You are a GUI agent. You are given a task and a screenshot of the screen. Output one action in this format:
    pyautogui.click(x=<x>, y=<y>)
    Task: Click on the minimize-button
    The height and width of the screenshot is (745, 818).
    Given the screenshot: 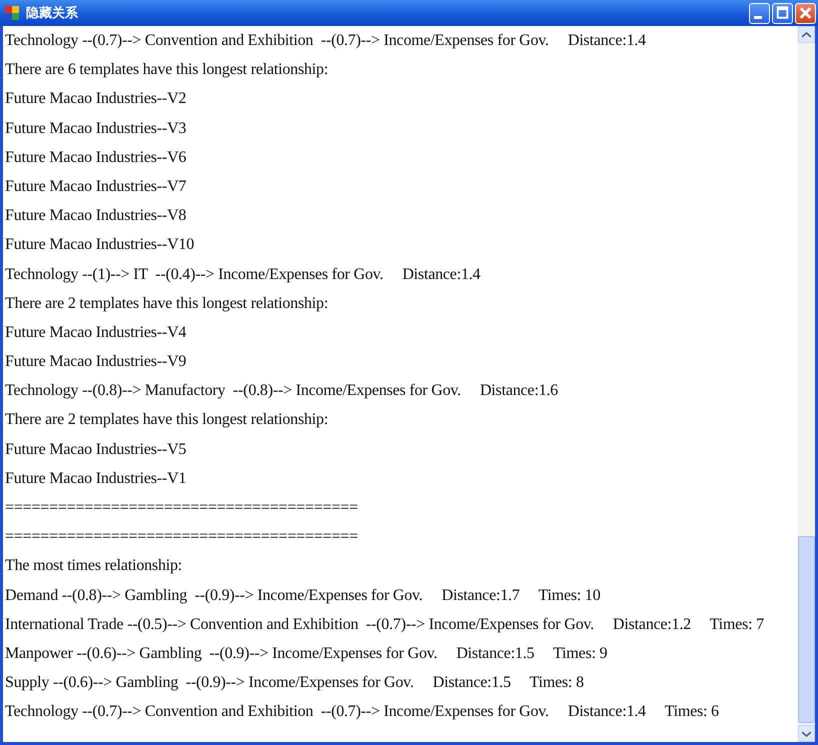 What is the action you would take?
    pyautogui.click(x=759, y=13)
    